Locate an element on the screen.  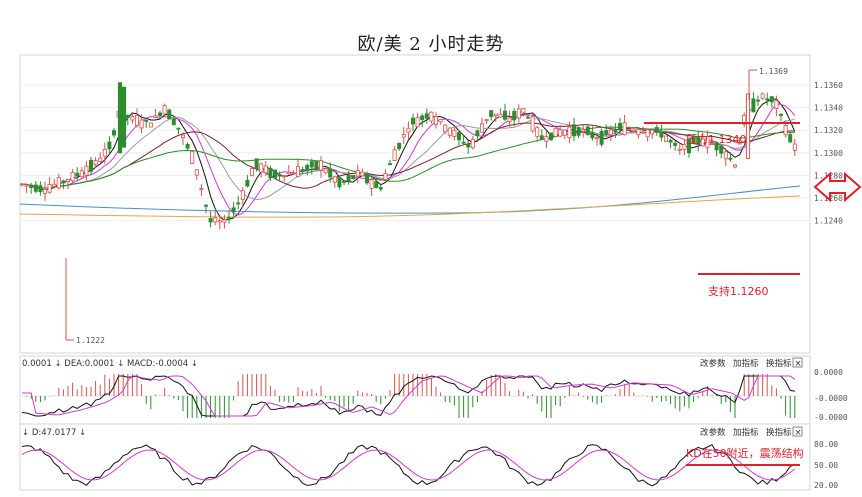
kd-series is located at coordinates (408, 465).